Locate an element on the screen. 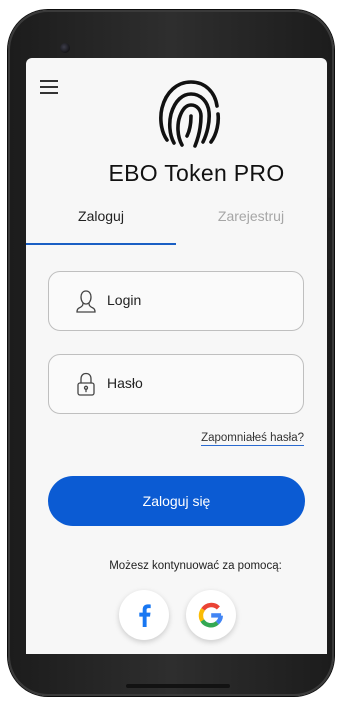  facebook-icon is located at coordinates (145, 615).